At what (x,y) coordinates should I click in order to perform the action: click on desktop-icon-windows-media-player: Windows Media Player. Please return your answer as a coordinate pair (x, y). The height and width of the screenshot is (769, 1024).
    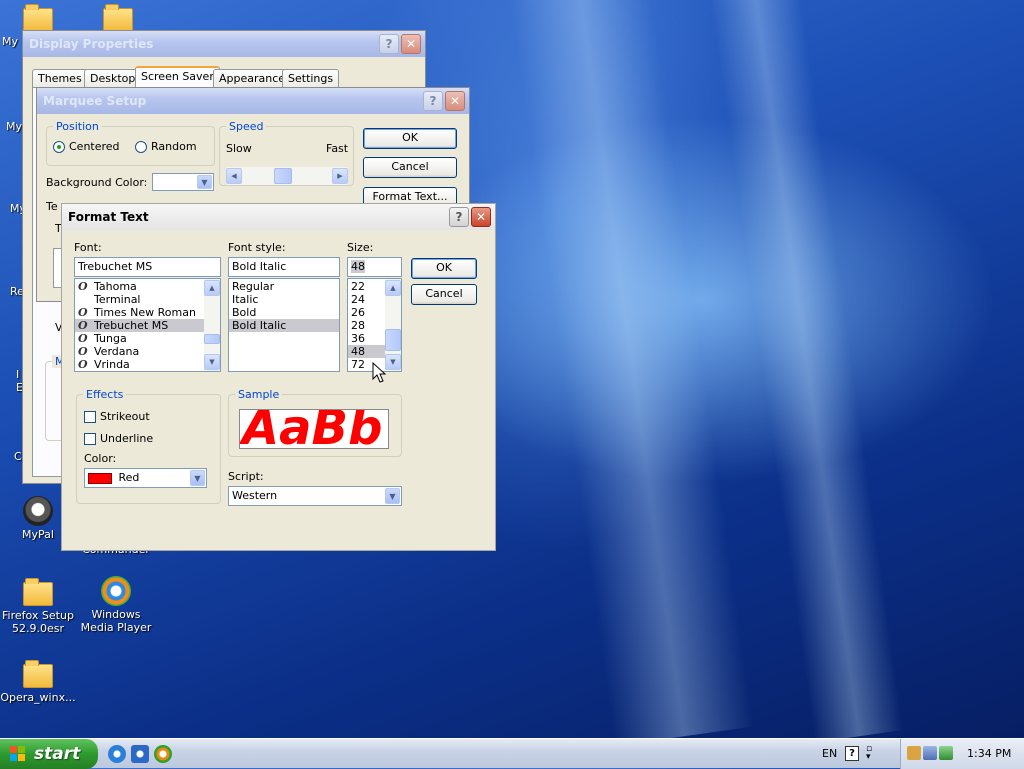
    Looking at the image, I should click on (116, 605).